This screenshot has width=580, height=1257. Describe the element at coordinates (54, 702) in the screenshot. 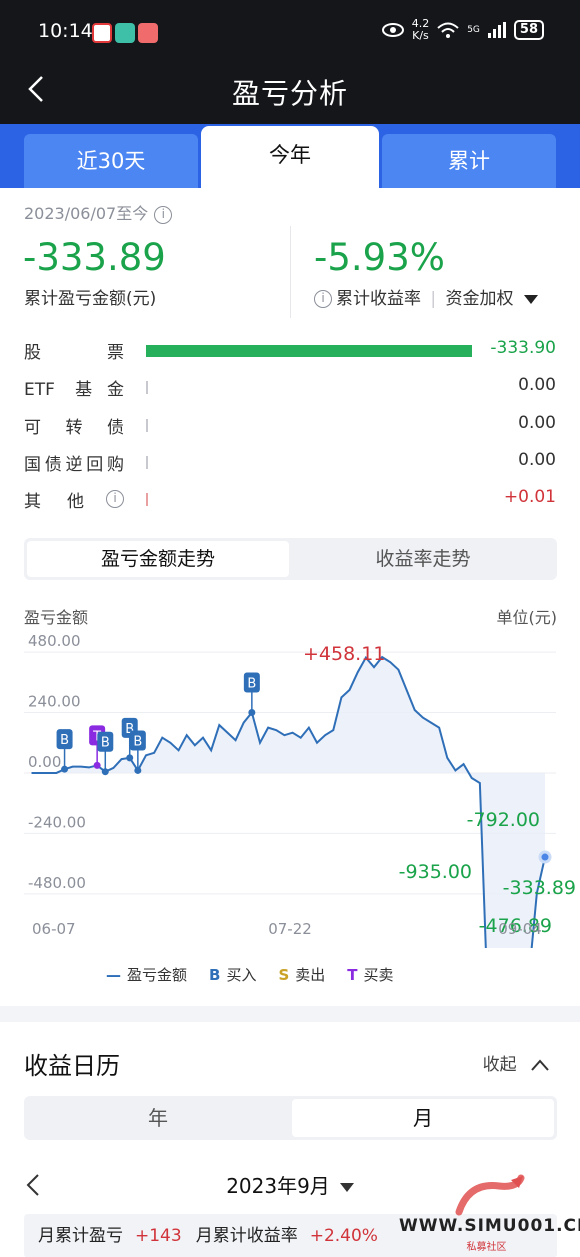

I see `y-tick-label: 240.00` at that location.